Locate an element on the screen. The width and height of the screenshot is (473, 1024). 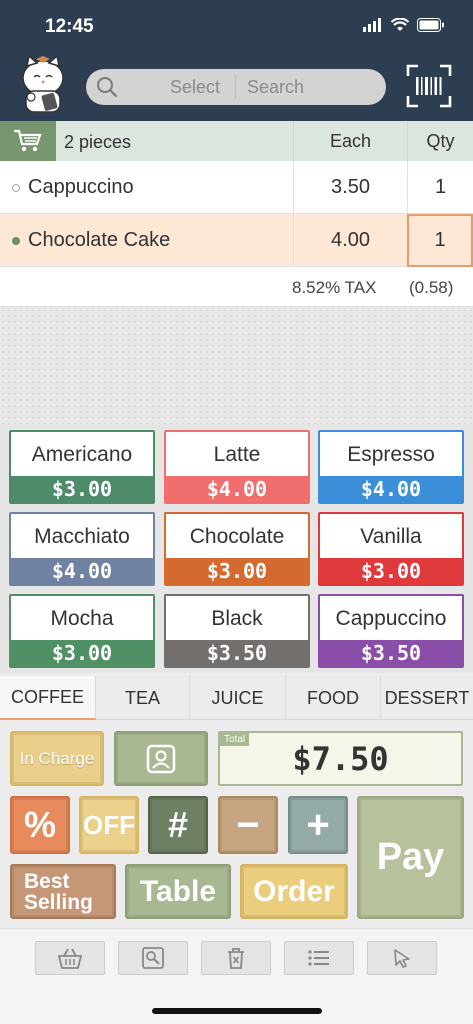
delete-button is located at coordinates (236, 958).